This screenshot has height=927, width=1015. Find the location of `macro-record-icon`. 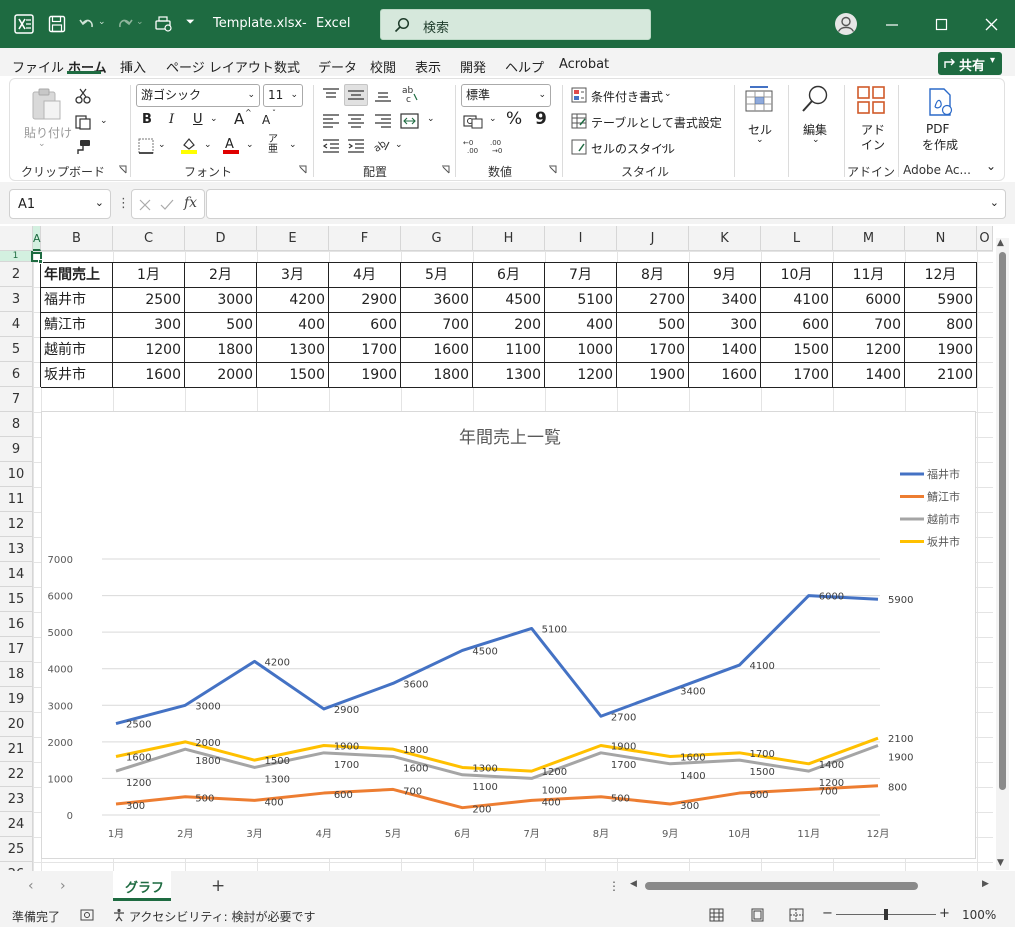

macro-record-icon is located at coordinates (87, 915).